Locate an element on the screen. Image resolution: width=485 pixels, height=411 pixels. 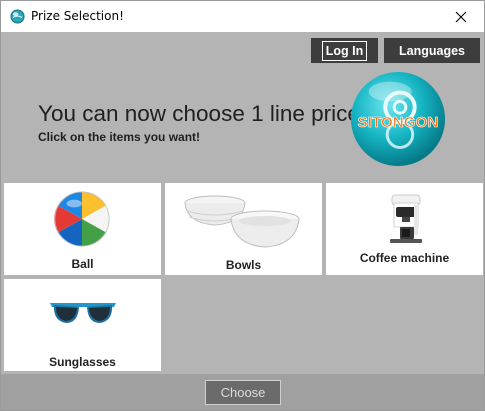
bowls-icon is located at coordinates (242, 221).